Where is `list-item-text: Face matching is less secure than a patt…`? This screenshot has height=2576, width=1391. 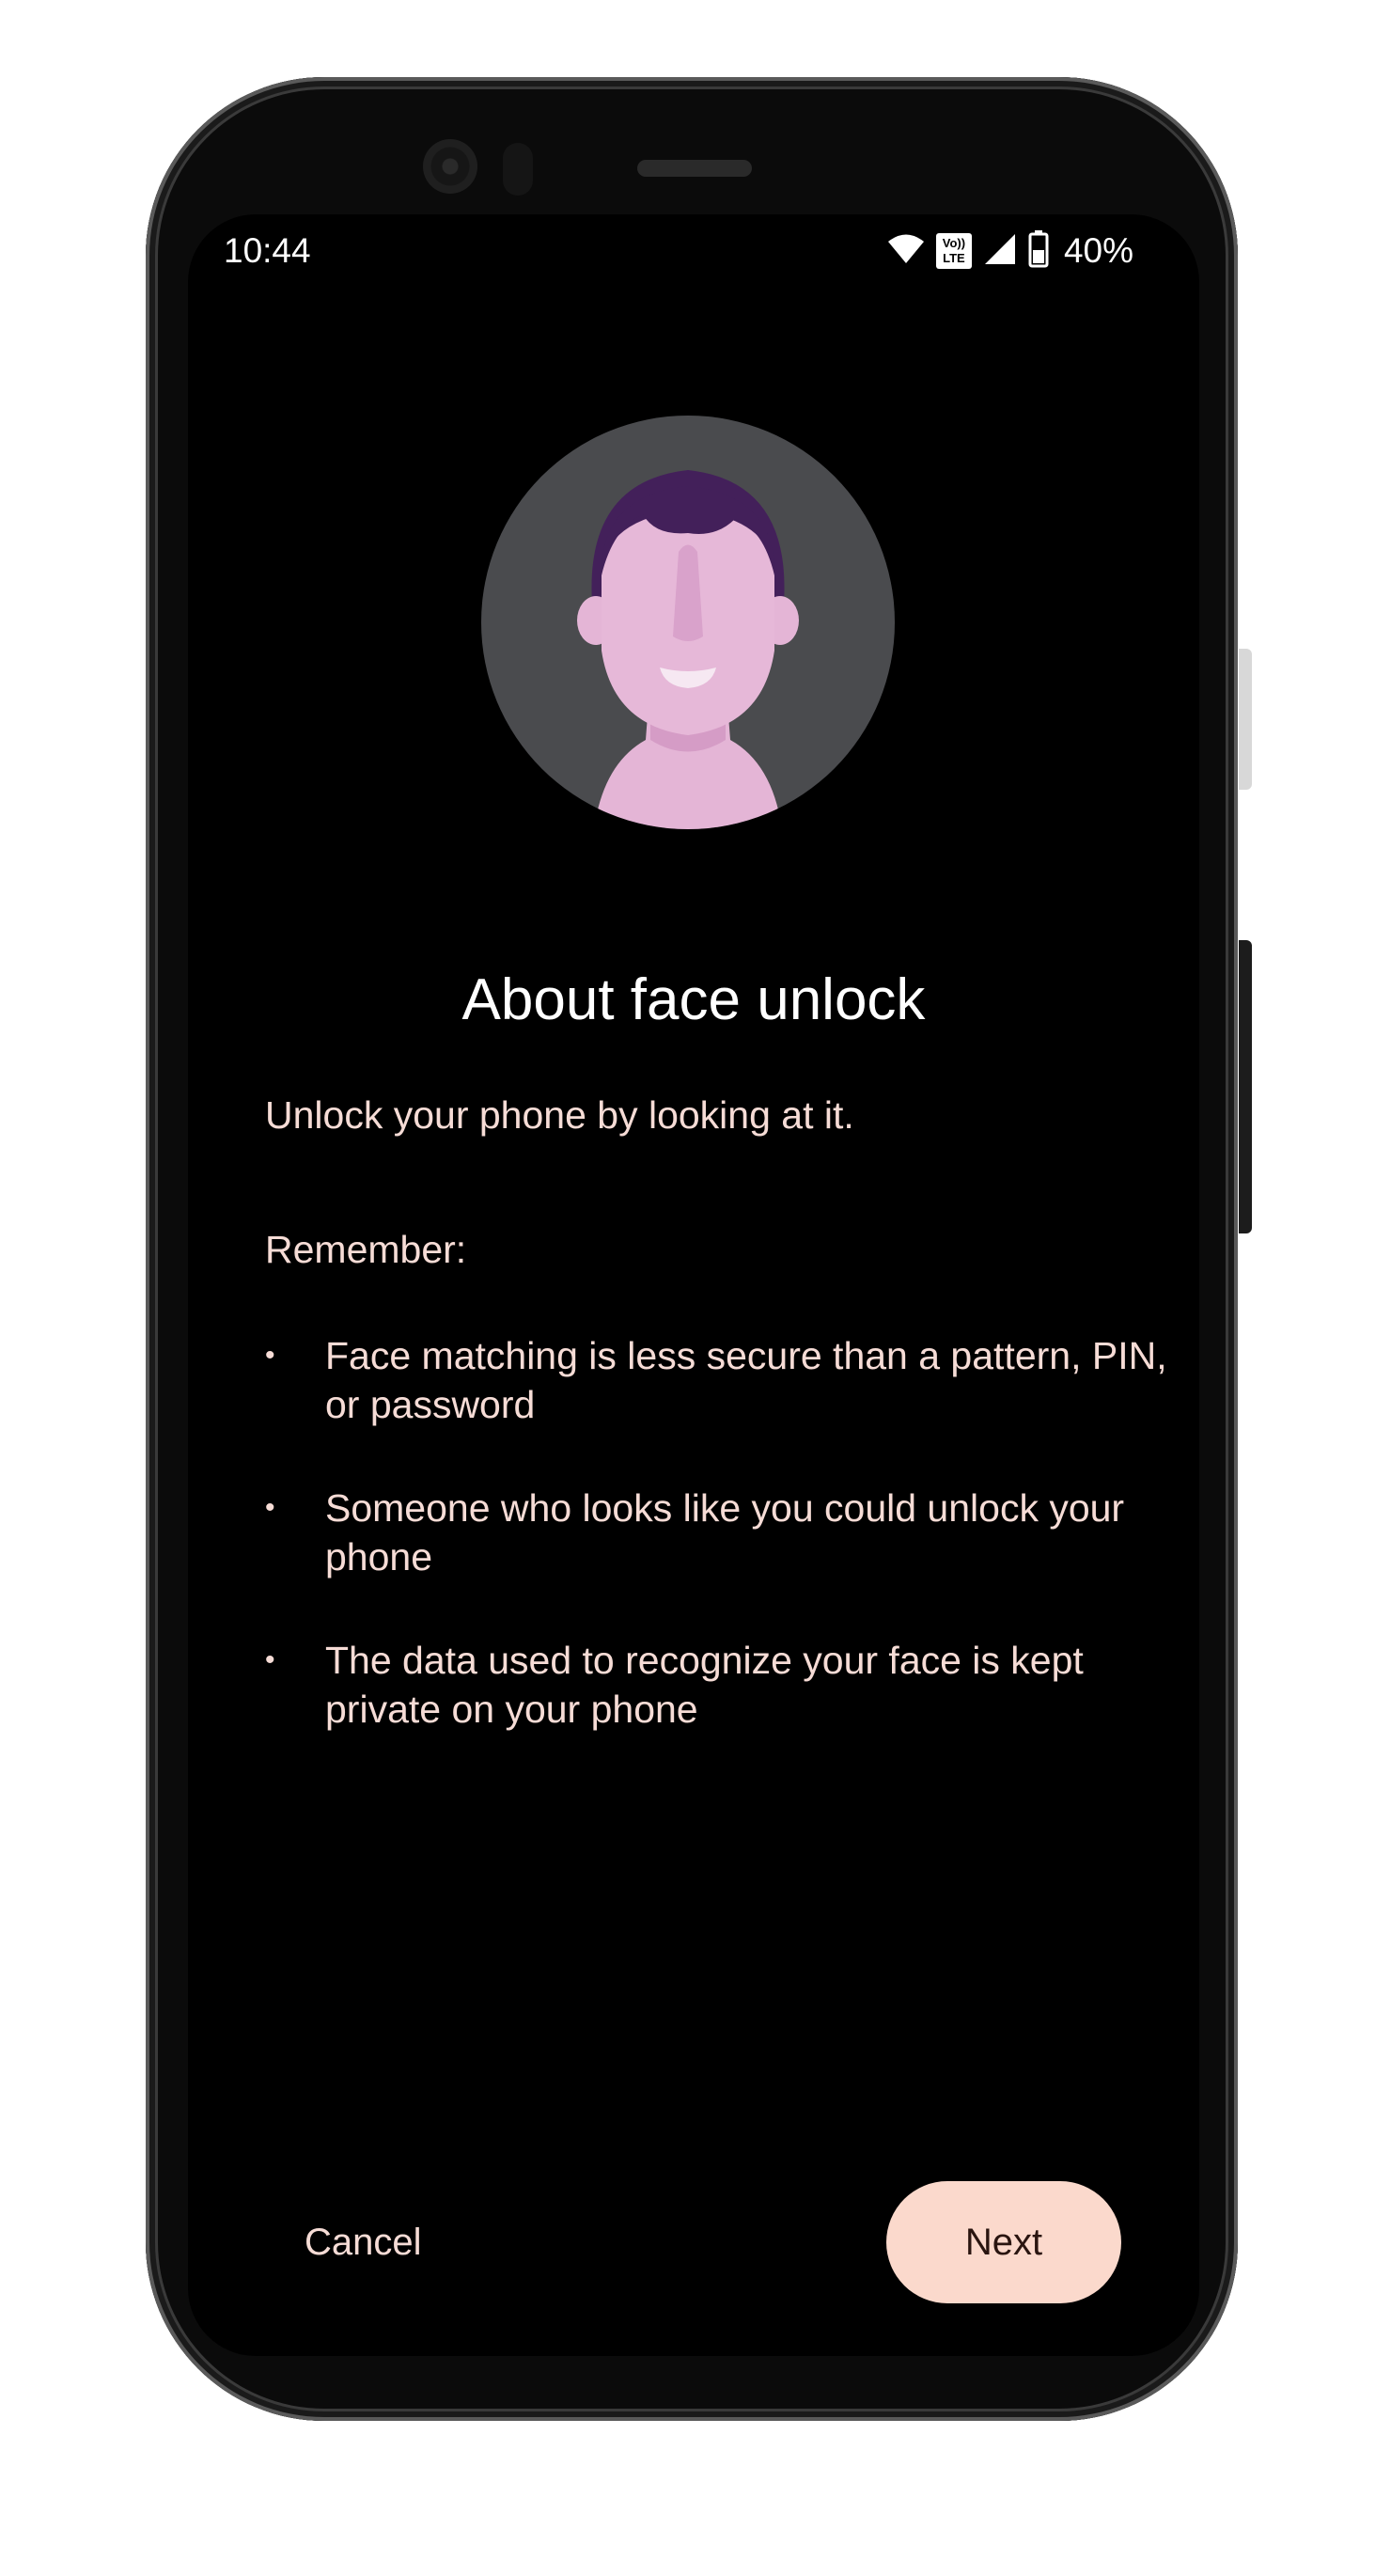
list-item-text: Face matching is less secure than a patt… is located at coordinates (746, 1380).